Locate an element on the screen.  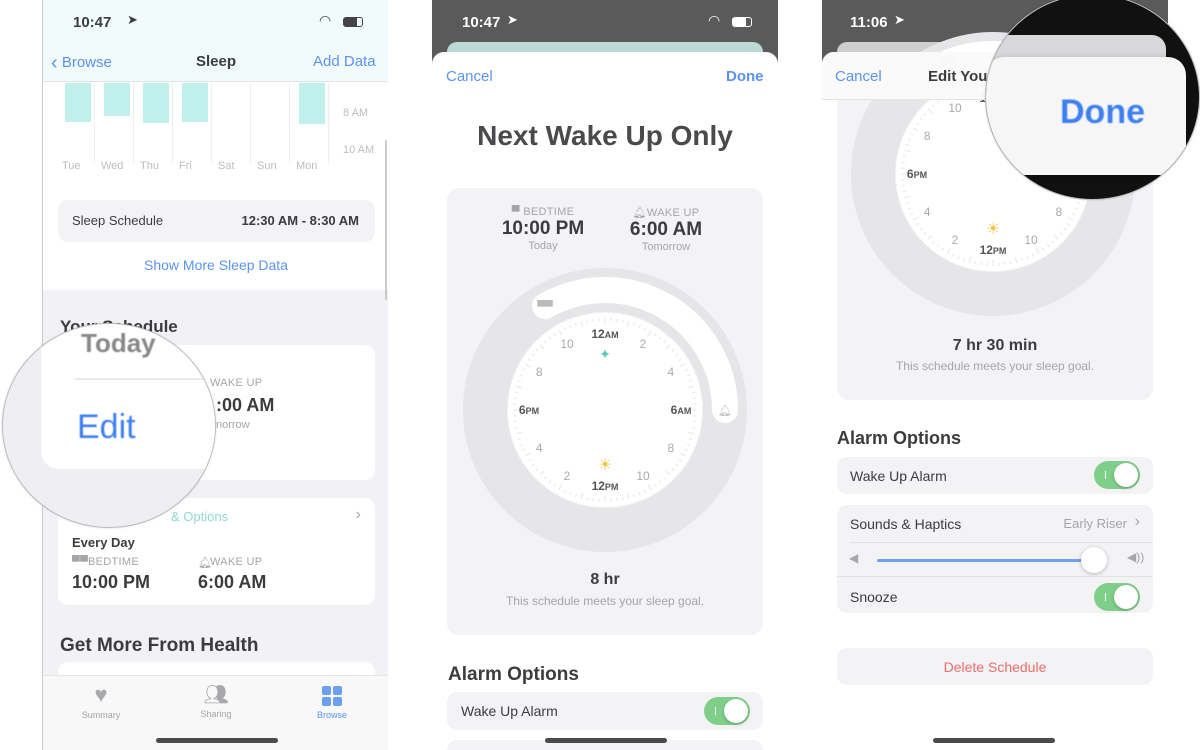
wake-alarm-row: Wake Up Alarm is located at coordinates (995, 475).